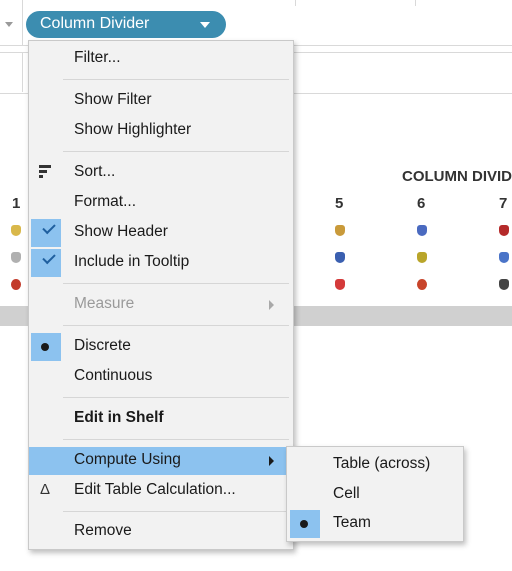 The width and height of the screenshot is (512, 571). Describe the element at coordinates (16, 203) in the screenshot. I see `row-number: 1` at that location.